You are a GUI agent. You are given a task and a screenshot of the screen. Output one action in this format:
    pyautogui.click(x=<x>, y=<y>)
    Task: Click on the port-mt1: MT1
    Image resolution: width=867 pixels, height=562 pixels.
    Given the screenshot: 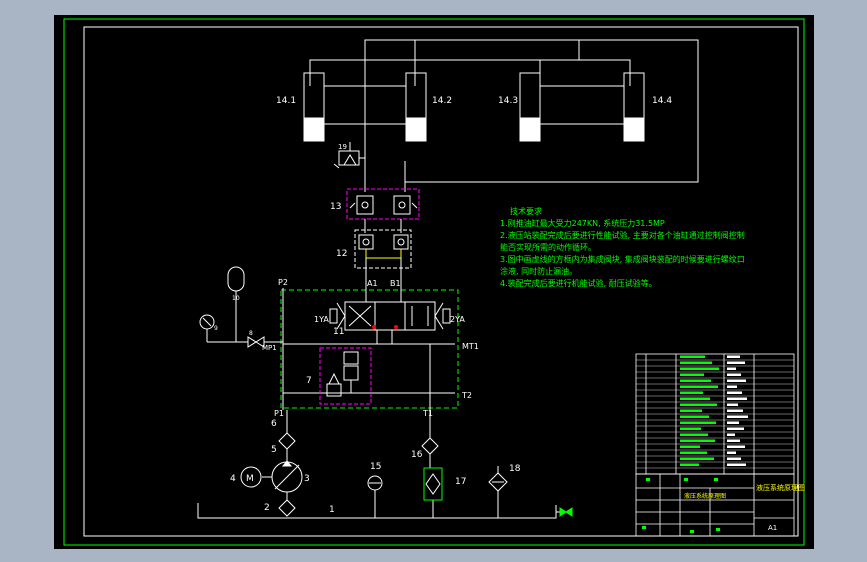 What is the action you would take?
    pyautogui.click(x=470, y=346)
    